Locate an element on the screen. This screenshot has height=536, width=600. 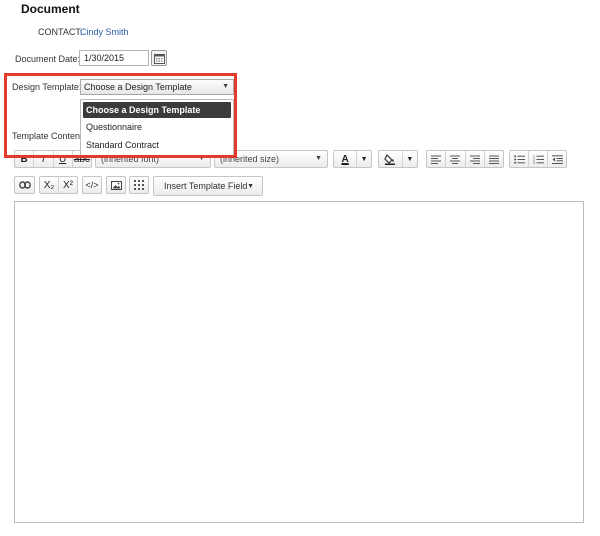
subscript-button: X₂ is located at coordinates (49, 185).